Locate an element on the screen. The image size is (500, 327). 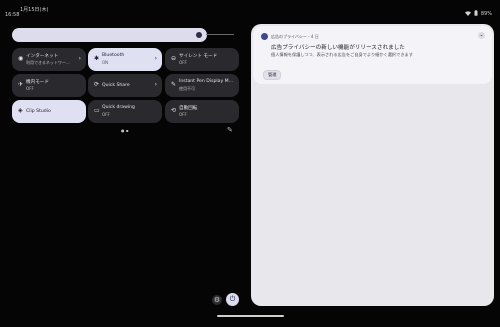
tile-do-not-disturb: ⊖ サイレント モード OFF is located at coordinates (202, 59).